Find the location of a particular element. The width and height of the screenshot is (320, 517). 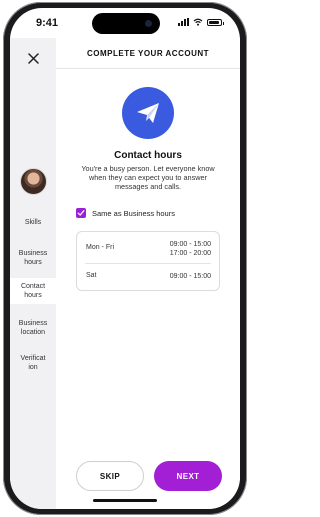

hours-time-range: 09:00 - 15:00 17:00 - 20:00 is located at coordinates (190, 249).